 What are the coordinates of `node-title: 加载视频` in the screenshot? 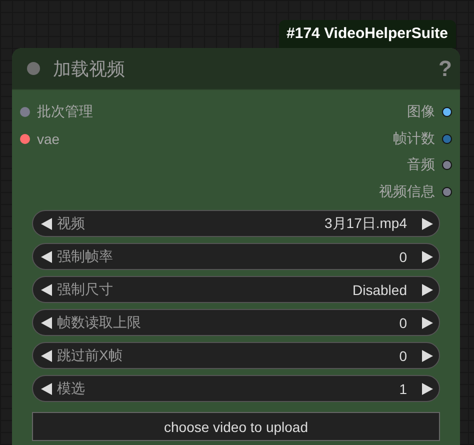 It's located at (89, 69).